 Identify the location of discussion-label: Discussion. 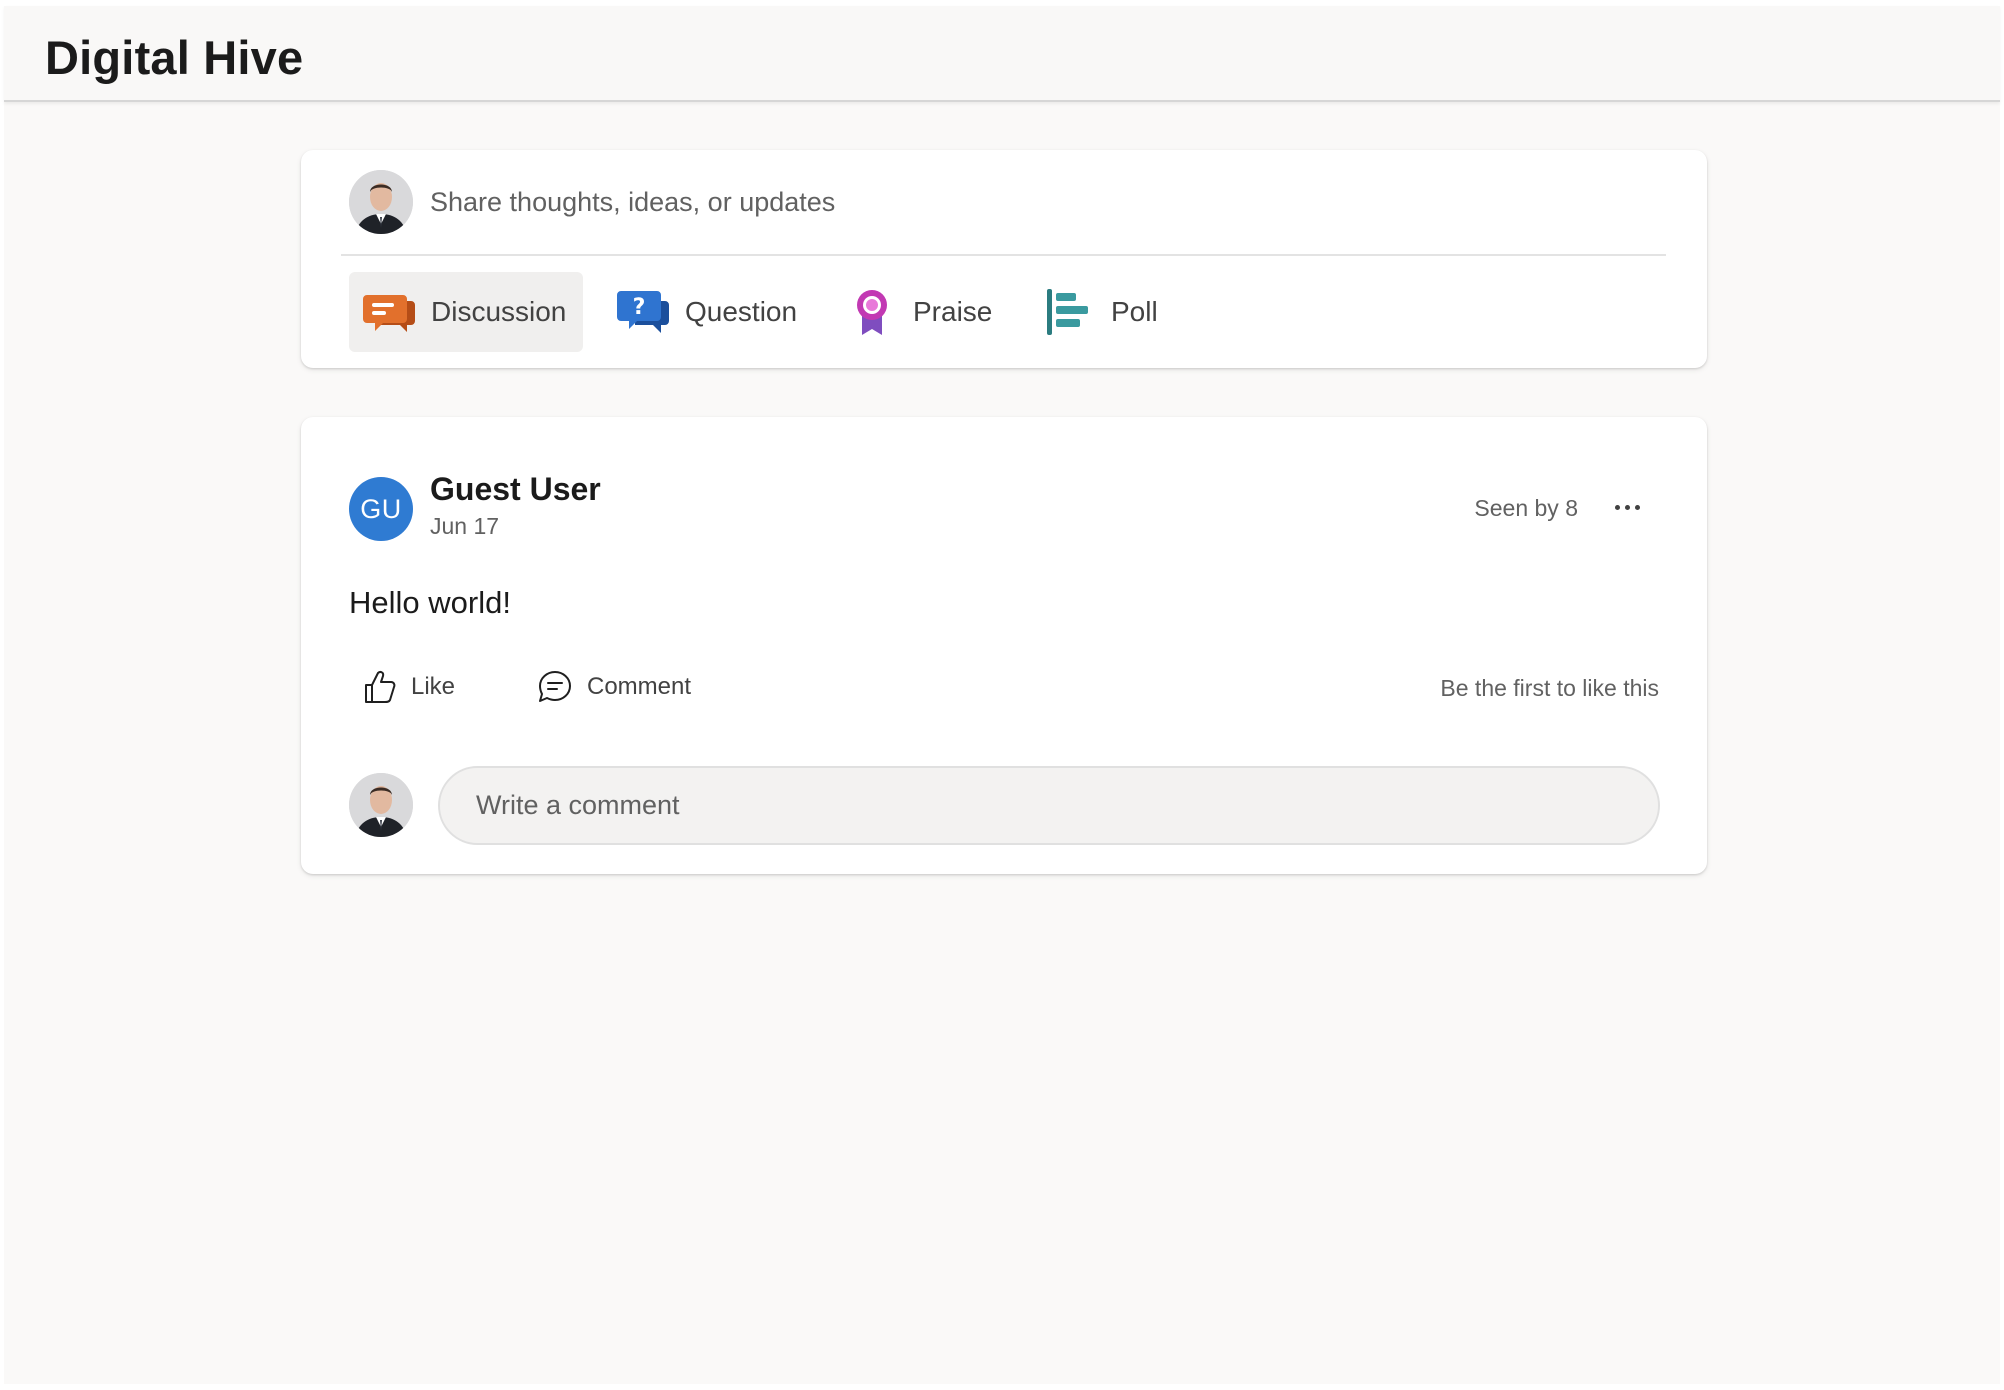
(499, 311).